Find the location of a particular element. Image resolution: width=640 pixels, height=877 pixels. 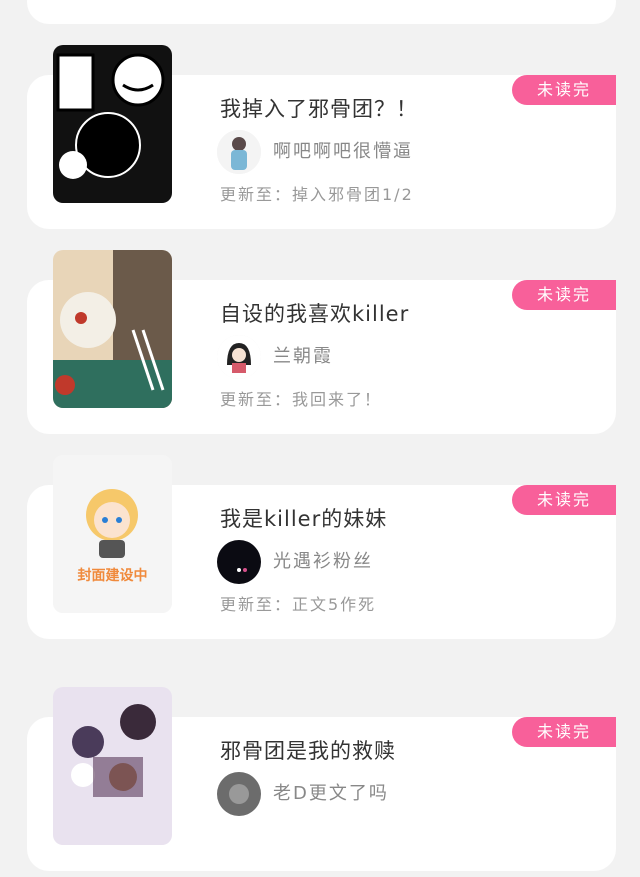

author-name: 啊吧啊吧很懵逼 is located at coordinates (343, 150).